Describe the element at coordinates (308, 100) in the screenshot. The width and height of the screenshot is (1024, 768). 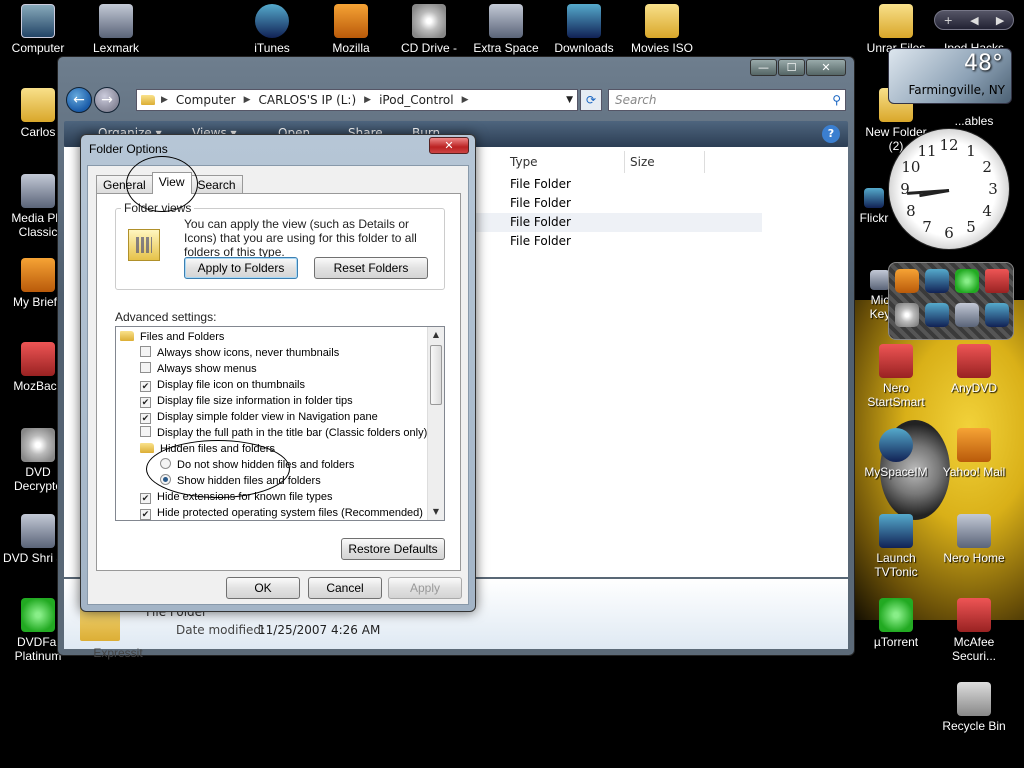
I see `breadcrumb-drive: CARLOS'S IP (L:)` at that location.